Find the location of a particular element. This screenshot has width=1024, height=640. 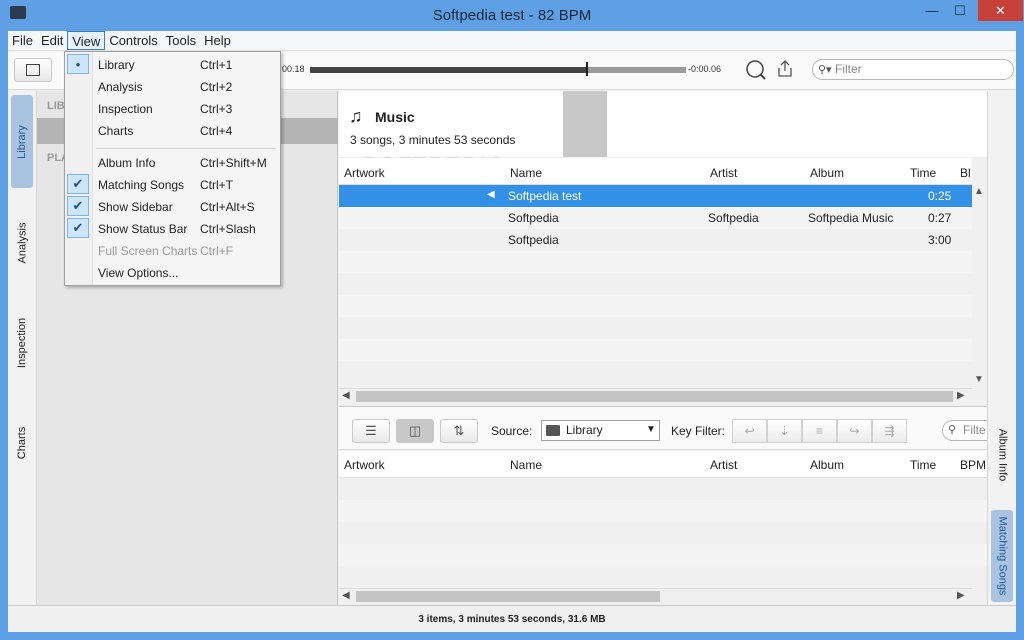

key-filter-label: Key Filter: is located at coordinates (698, 431).